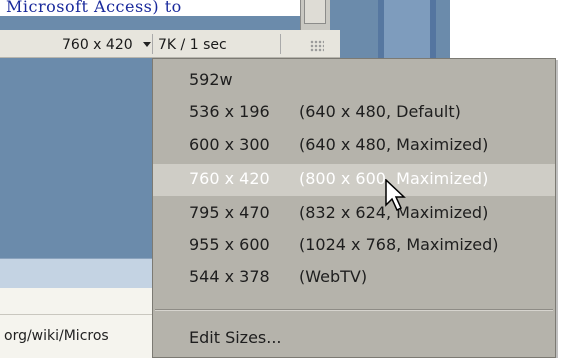 This screenshot has height=358, width=579. Describe the element at coordinates (97, 45) in the screenshot. I see `window-size-selector: 760 x 420` at that location.